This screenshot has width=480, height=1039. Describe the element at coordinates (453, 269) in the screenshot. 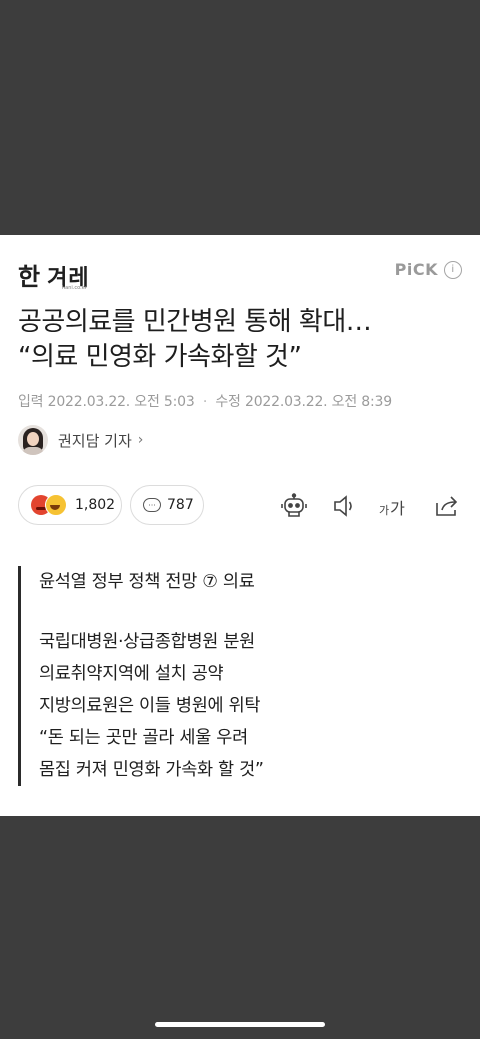

I see `info-icon: i` at that location.